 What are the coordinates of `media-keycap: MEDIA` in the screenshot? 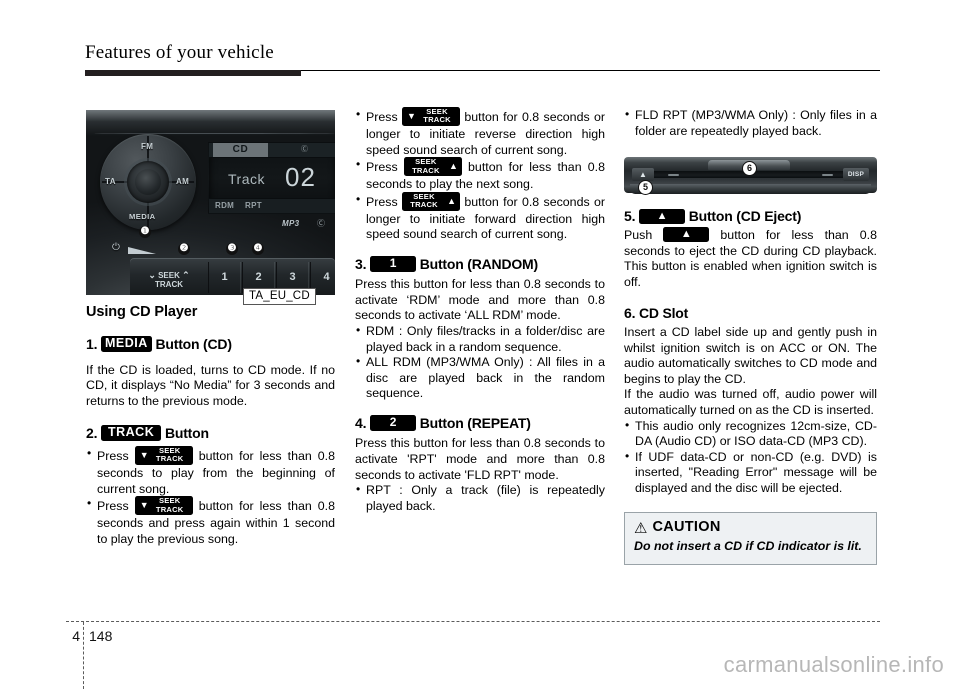 It's located at (126, 343).